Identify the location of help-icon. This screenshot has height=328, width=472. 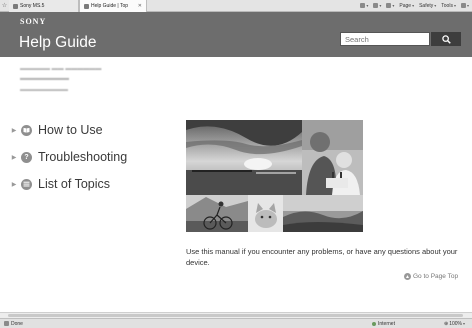
(463, 5).